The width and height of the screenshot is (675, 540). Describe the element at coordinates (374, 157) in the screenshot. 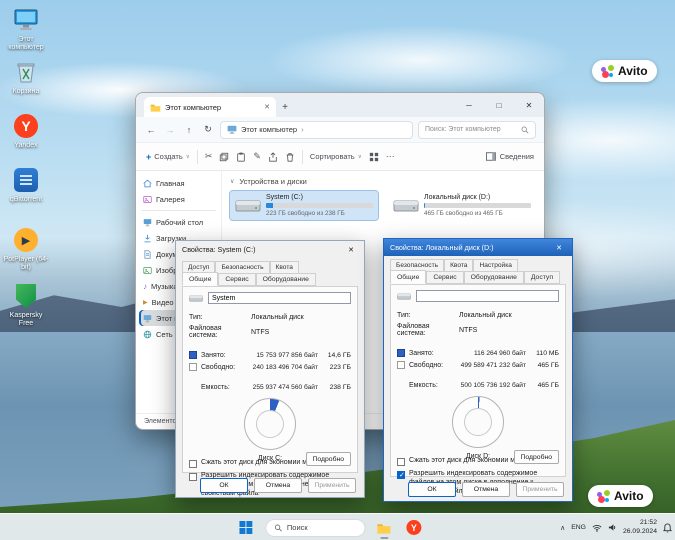

I see `view-button` at that location.